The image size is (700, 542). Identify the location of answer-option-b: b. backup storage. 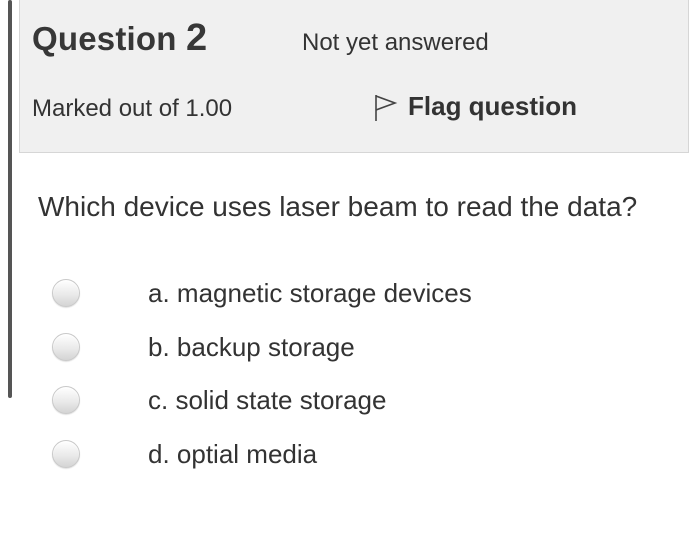
(350, 347).